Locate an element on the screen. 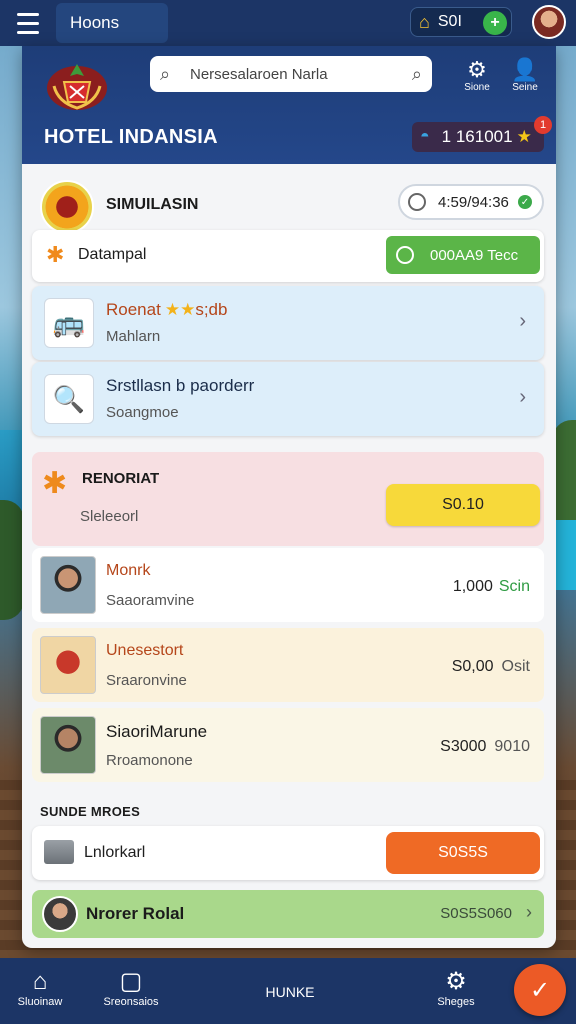 This screenshot has width=576, height=1024. bottom-nav: ⌂ Sluoinaw ▢ Sreonsaios HUNKE ⚙ Sheges is located at coordinates (288, 991).